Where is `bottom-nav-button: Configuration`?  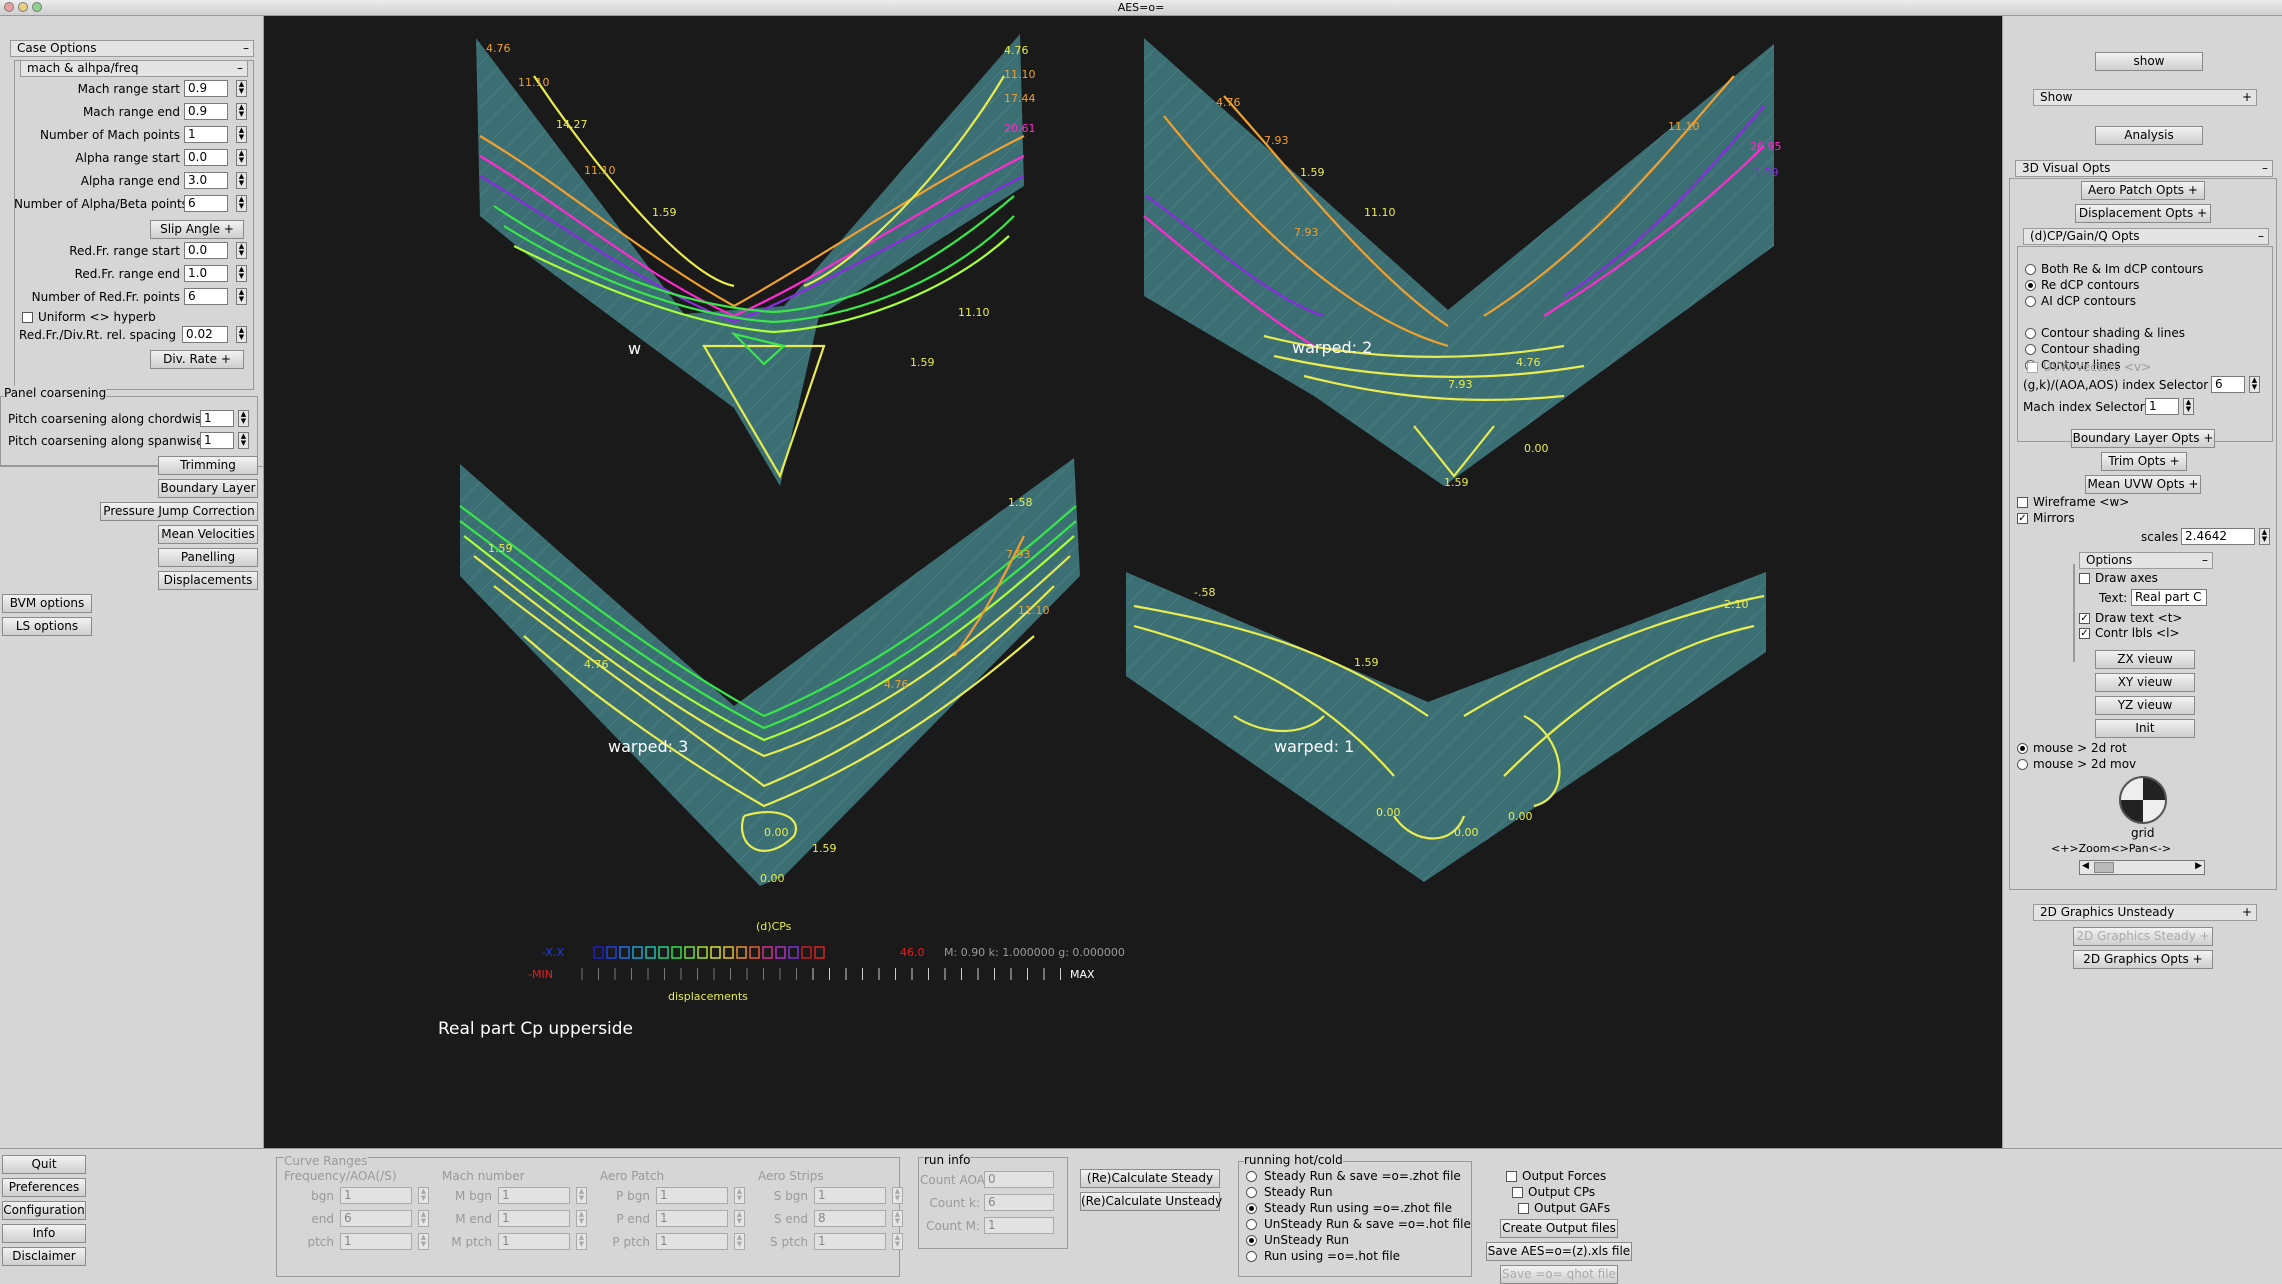
bottom-nav-button: Configuration is located at coordinates (44, 1210).